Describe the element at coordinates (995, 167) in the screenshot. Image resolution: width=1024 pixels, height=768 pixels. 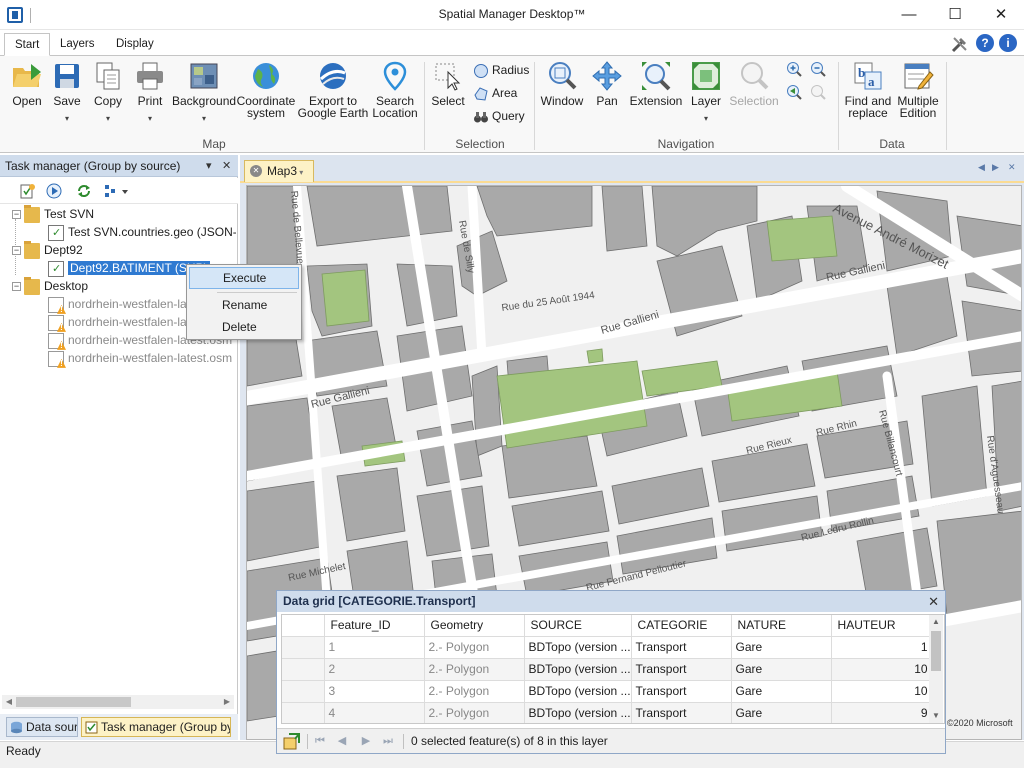
I see `tab-scroll-right-icon: ▶` at that location.